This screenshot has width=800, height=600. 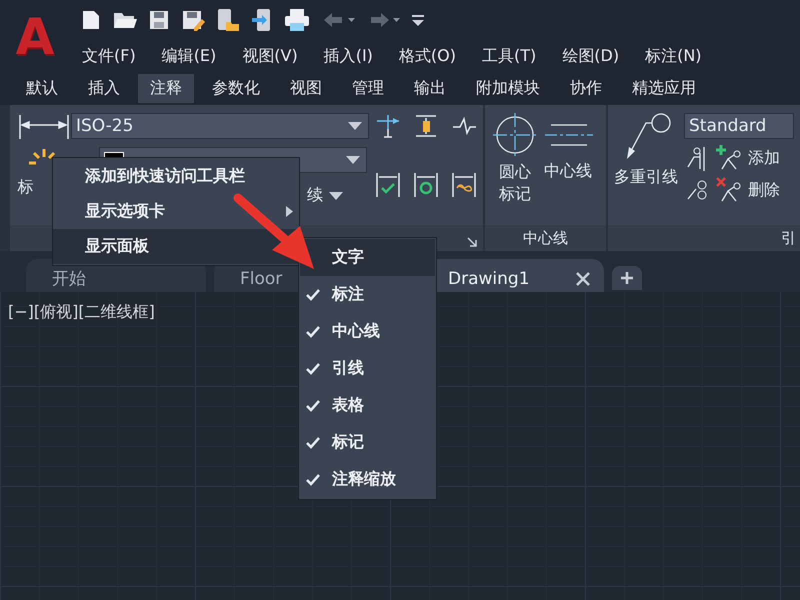 I want to click on tab-label: Floor, so click(x=261, y=278).